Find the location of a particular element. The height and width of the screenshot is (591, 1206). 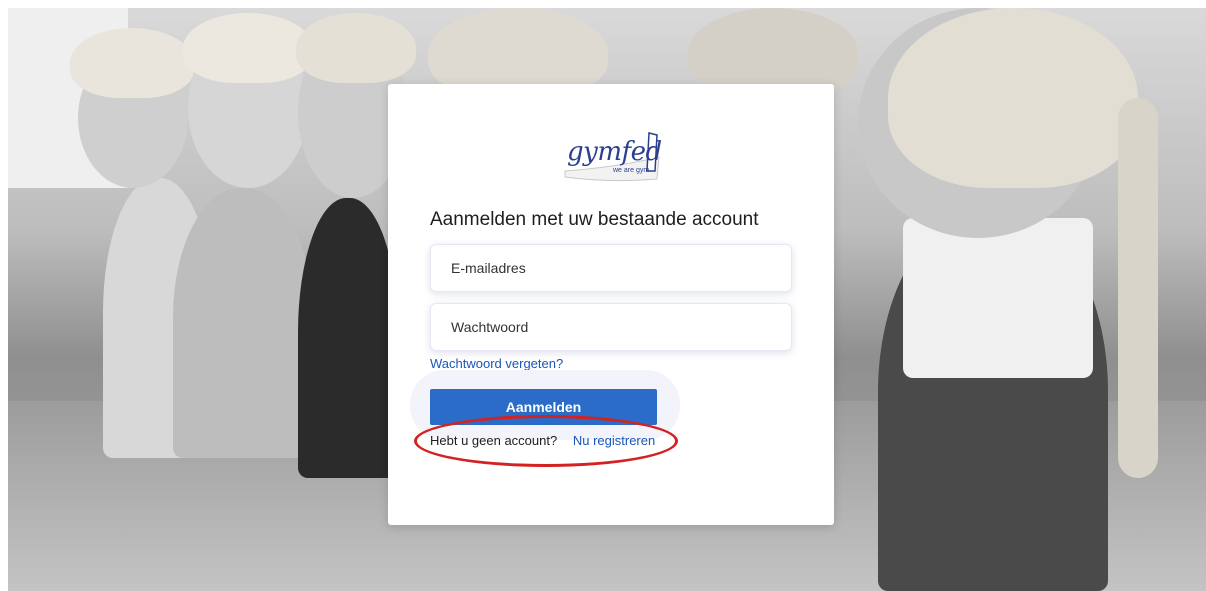

annotation-ellipse is located at coordinates (546, 441).